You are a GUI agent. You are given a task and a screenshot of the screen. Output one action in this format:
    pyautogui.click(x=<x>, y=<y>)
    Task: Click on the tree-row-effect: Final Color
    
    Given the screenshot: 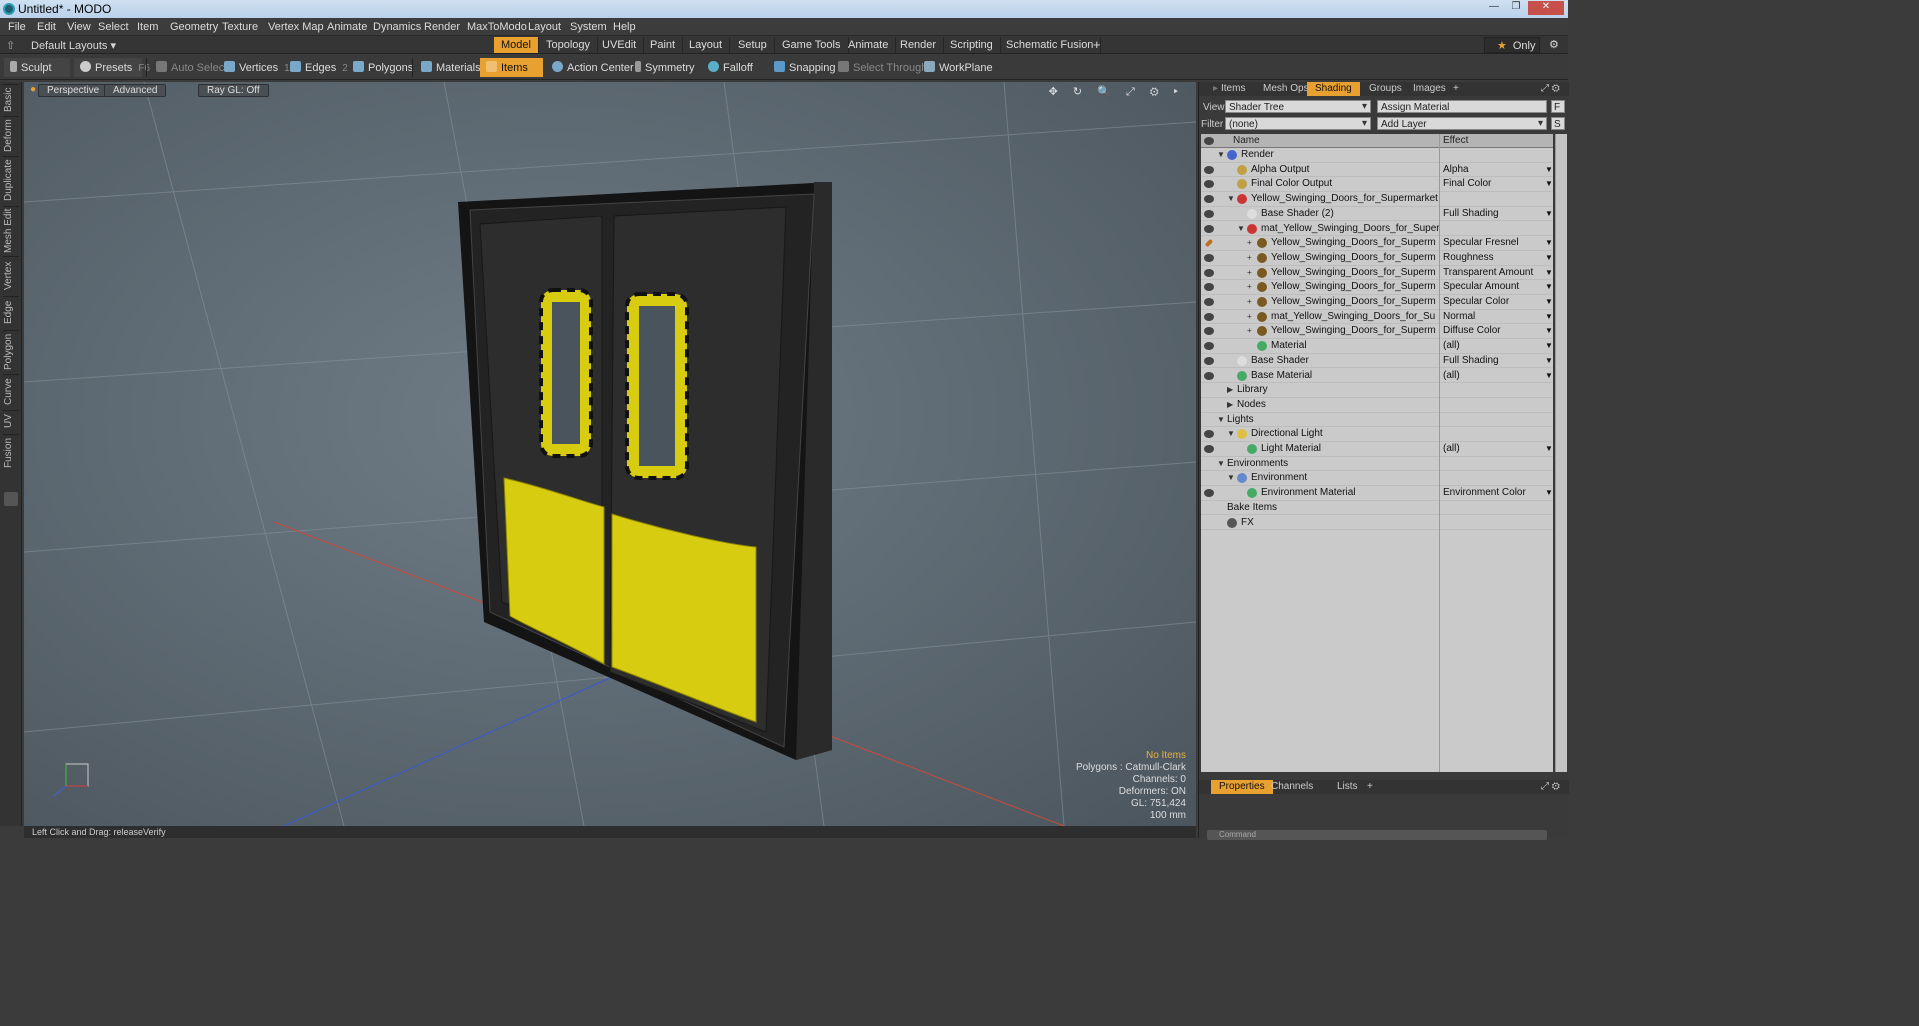 What is the action you would take?
    pyautogui.click(x=1467, y=184)
    